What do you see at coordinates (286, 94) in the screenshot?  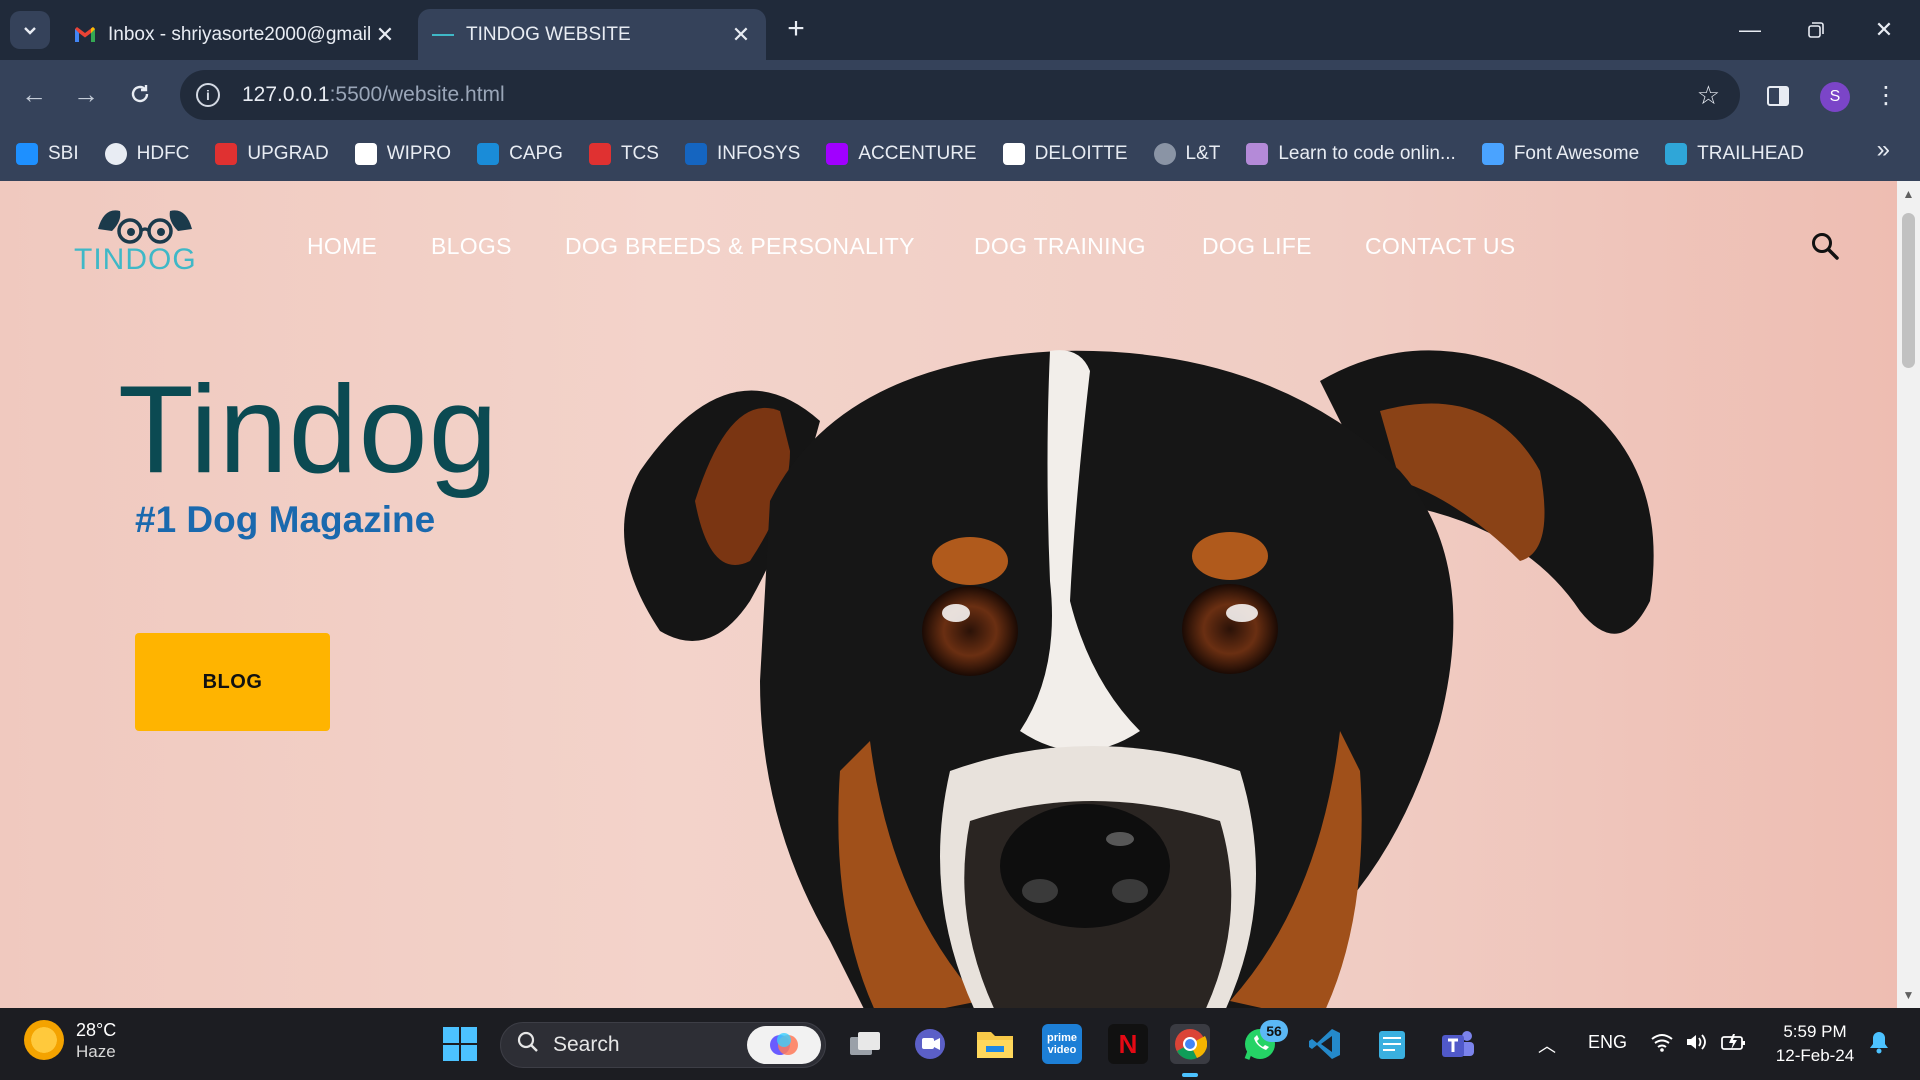 I see `url-host: 127.0.0.1` at bounding box center [286, 94].